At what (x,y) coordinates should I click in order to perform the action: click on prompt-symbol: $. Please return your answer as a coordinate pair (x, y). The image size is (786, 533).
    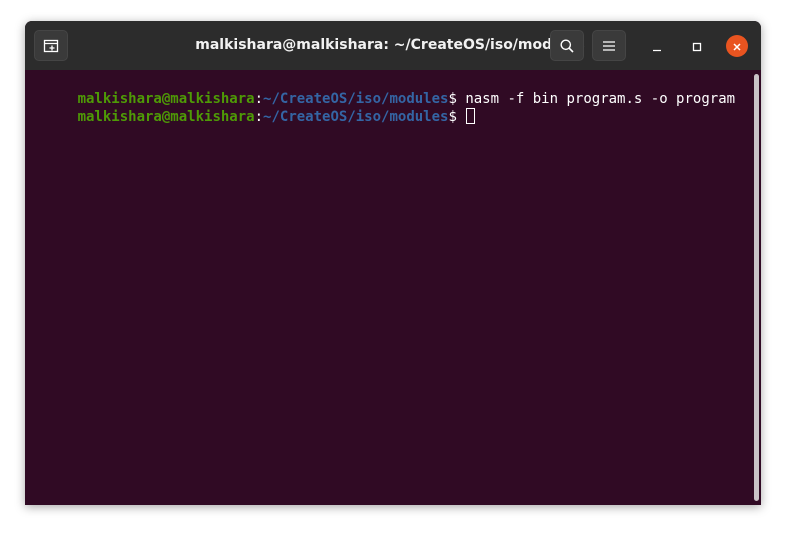
    Looking at the image, I should click on (457, 117).